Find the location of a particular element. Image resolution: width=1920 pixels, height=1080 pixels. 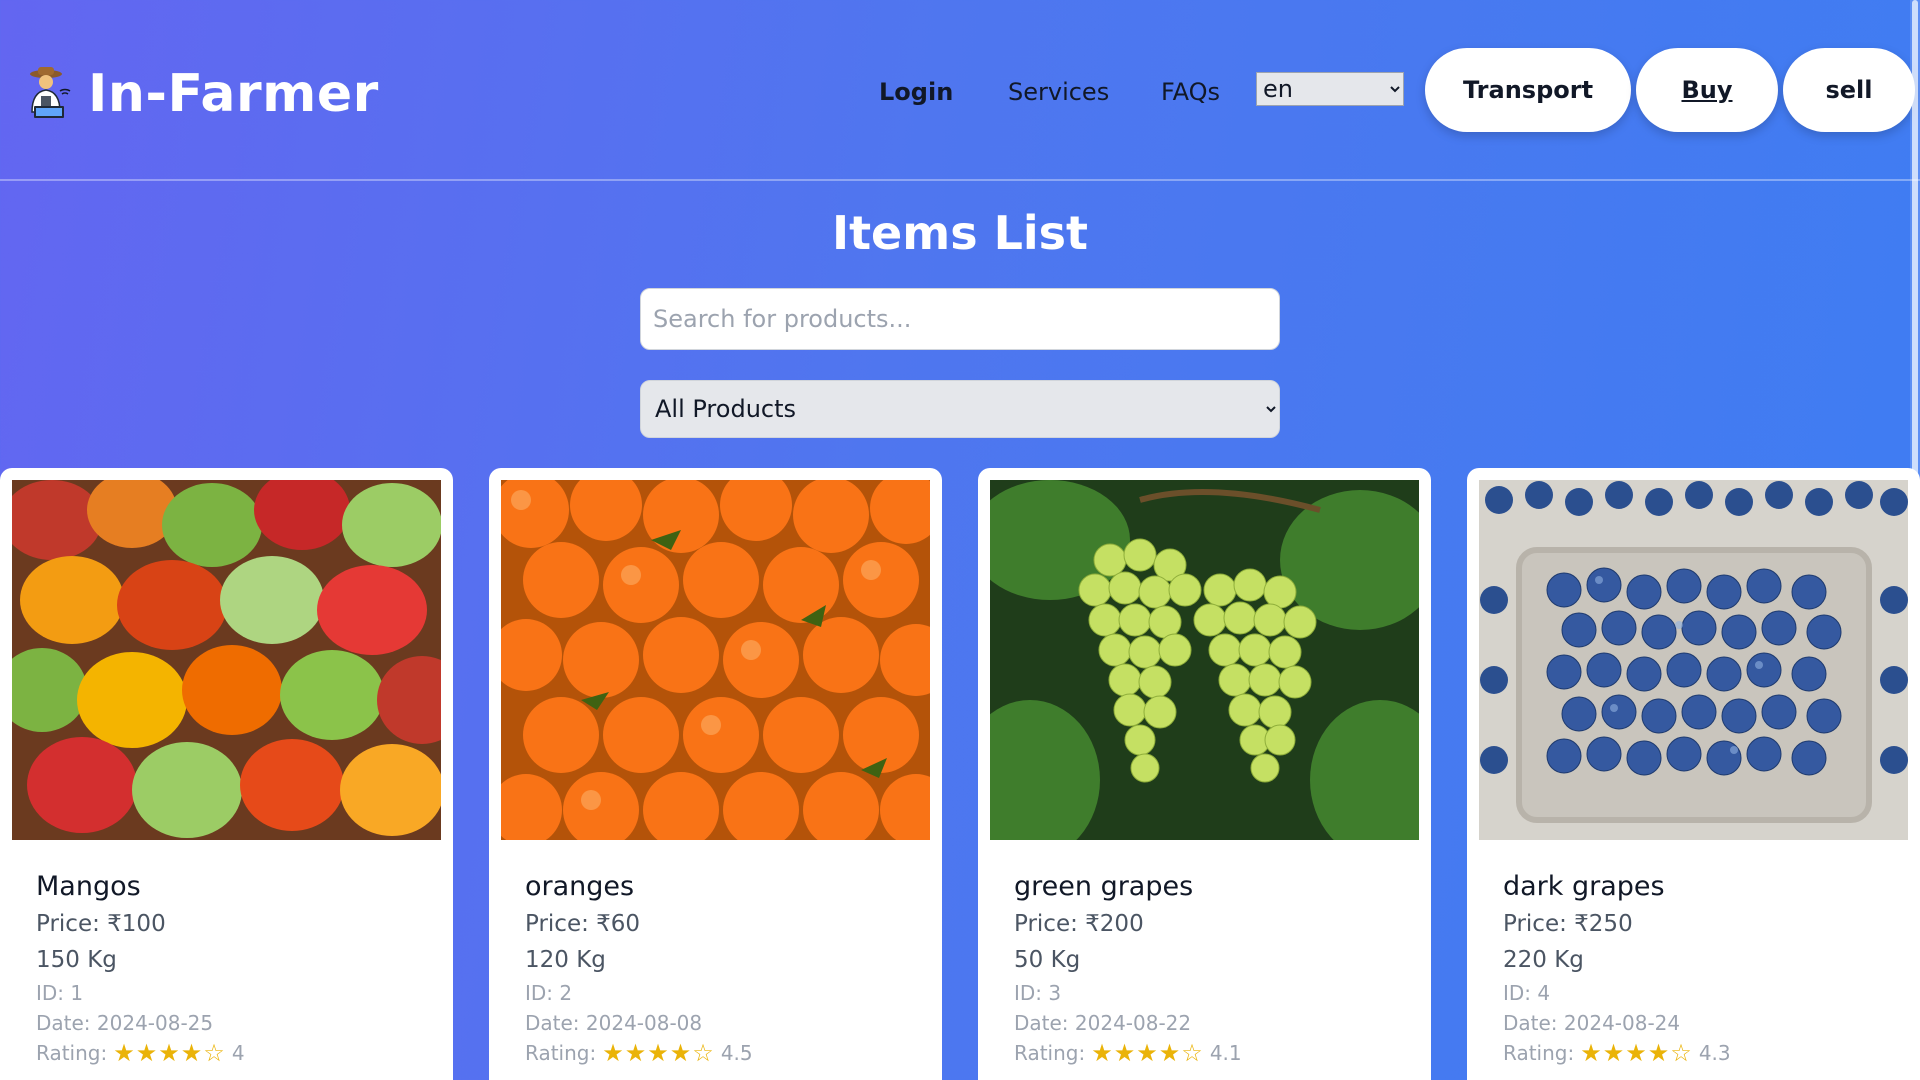

product-date: Date: 2024-08-24 is located at coordinates (1592, 1023).